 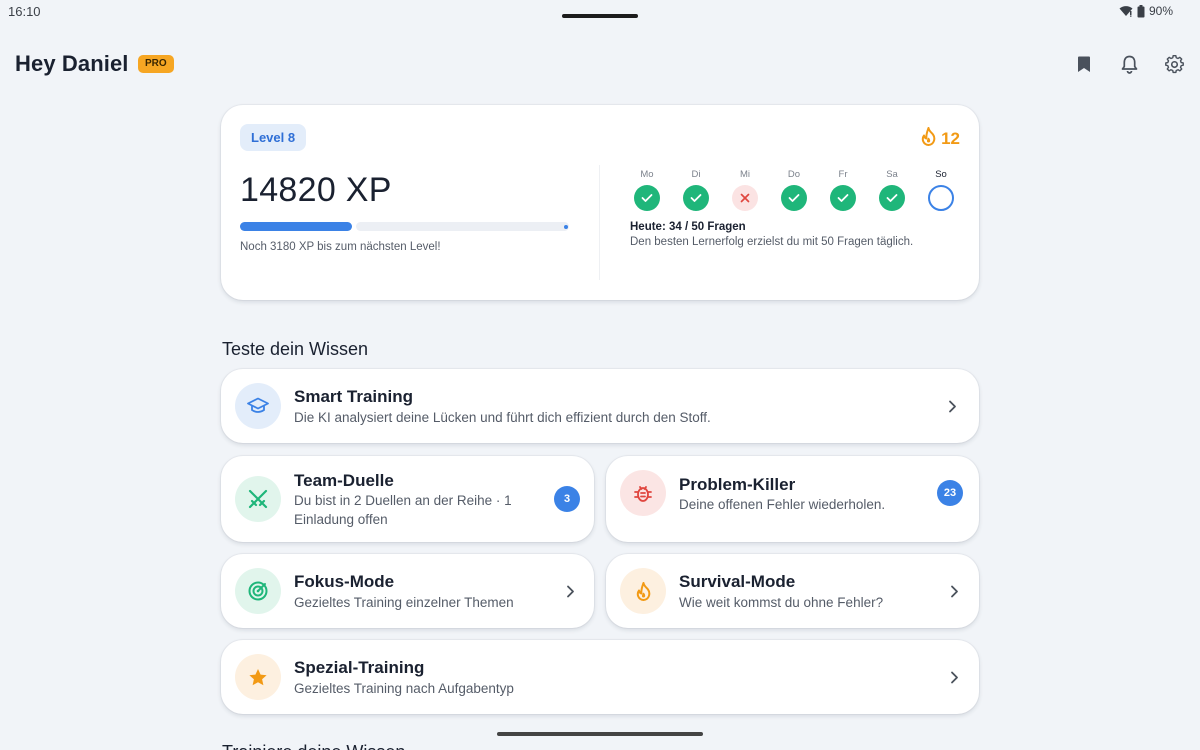 What do you see at coordinates (354, 396) in the screenshot?
I see `tile-title: Smart Training` at bounding box center [354, 396].